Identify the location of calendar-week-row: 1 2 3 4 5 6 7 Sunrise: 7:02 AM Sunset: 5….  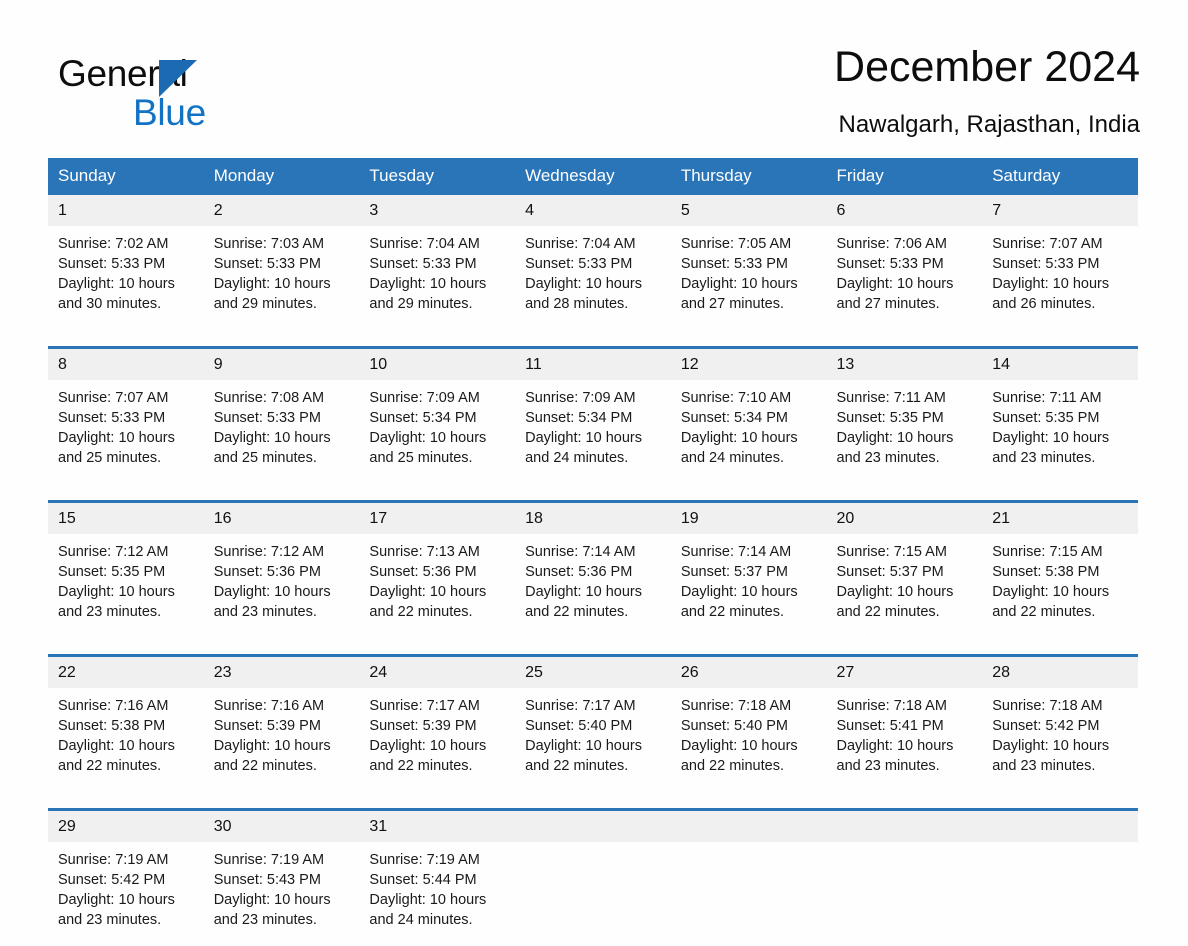
(593, 262).